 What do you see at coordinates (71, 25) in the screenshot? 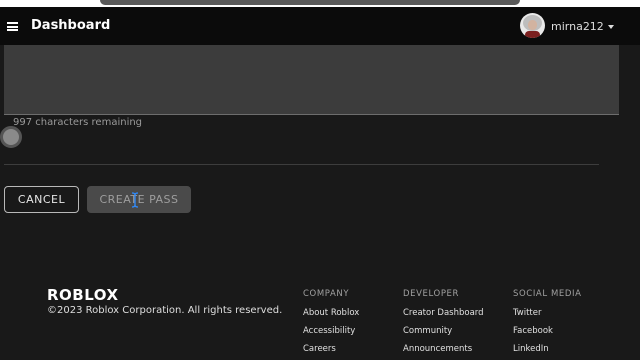
I see `page-title: Dashboard` at bounding box center [71, 25].